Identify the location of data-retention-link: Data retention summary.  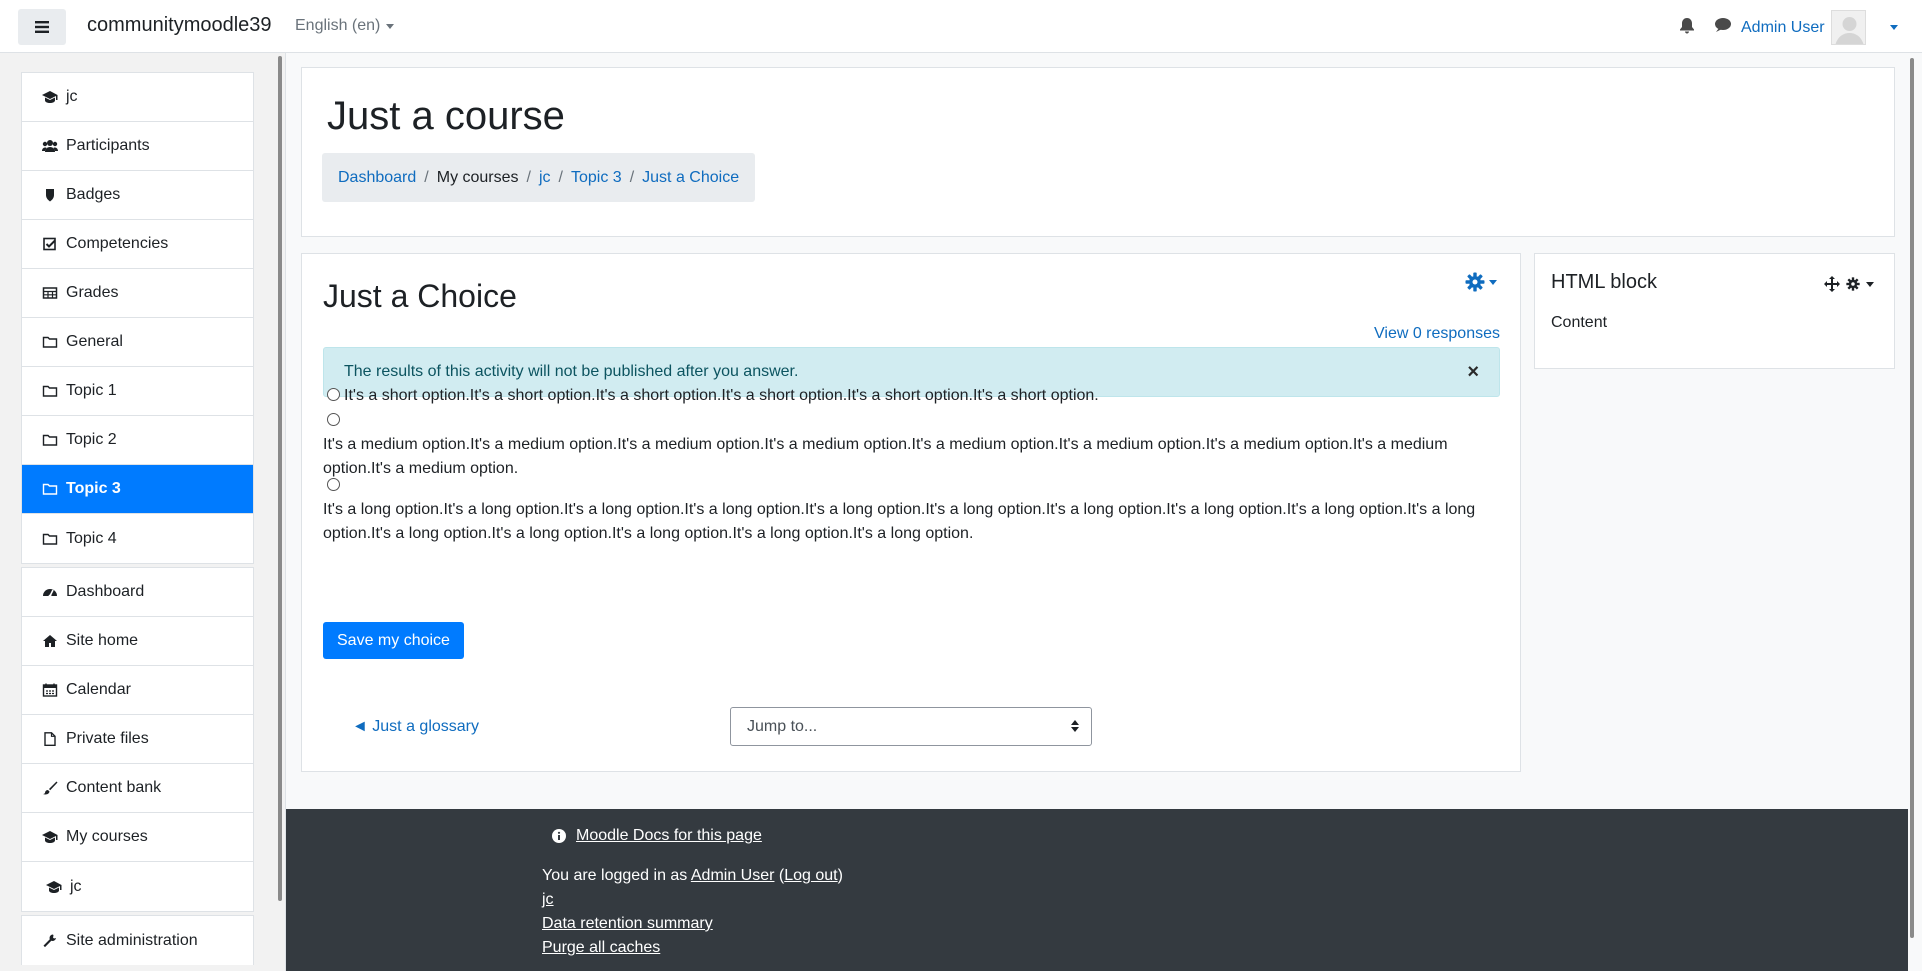
(627, 924).